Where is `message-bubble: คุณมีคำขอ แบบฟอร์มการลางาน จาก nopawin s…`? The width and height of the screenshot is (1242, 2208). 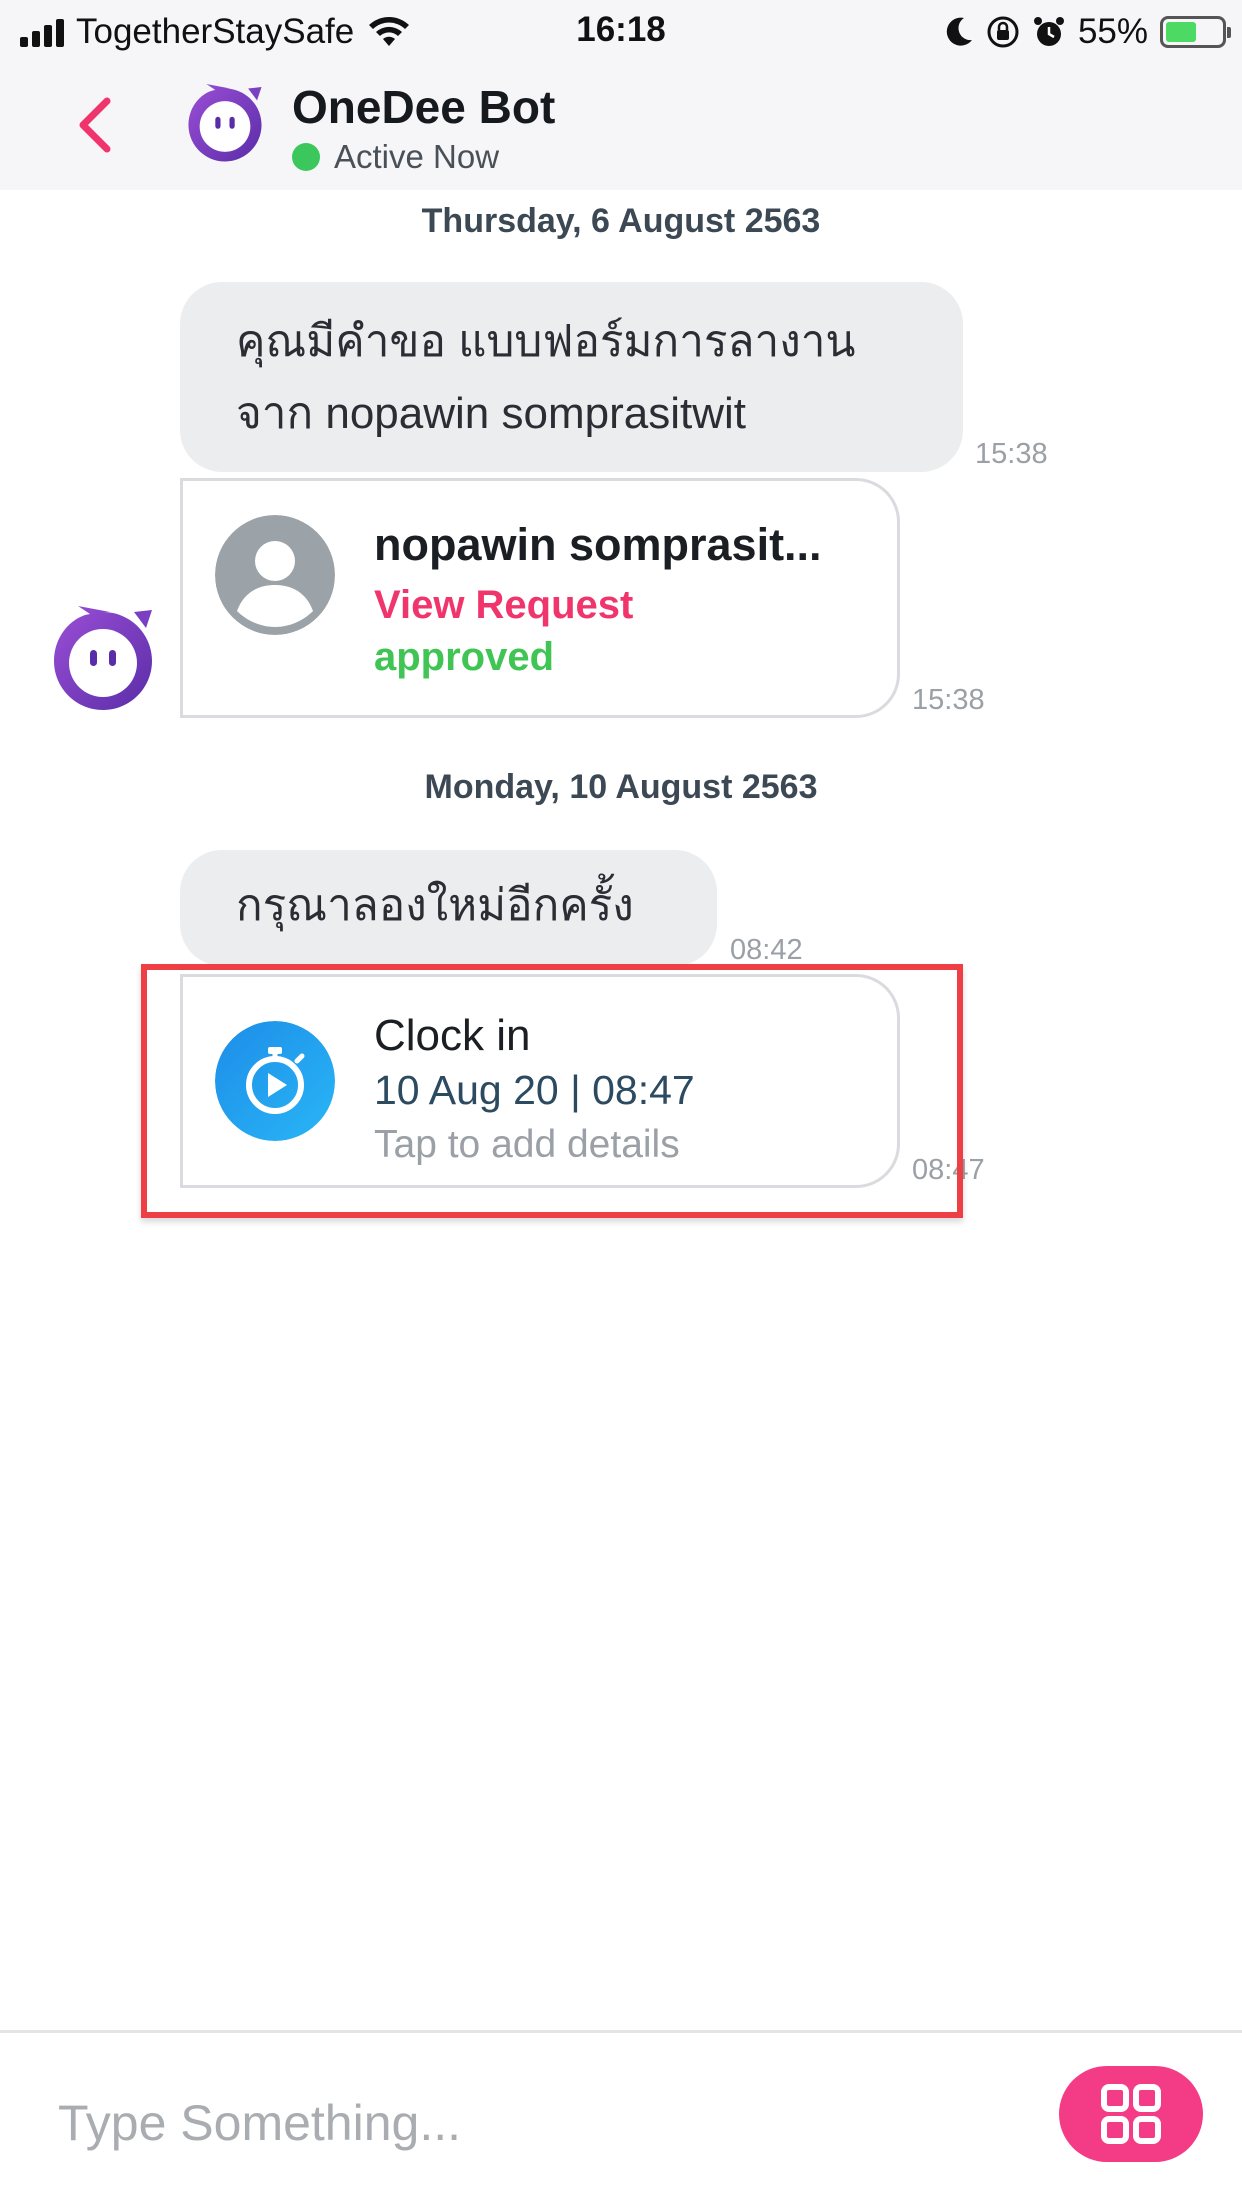 message-bubble: คุณมีคำขอ แบบฟอร์มการลางาน จาก nopawin s… is located at coordinates (571, 377).